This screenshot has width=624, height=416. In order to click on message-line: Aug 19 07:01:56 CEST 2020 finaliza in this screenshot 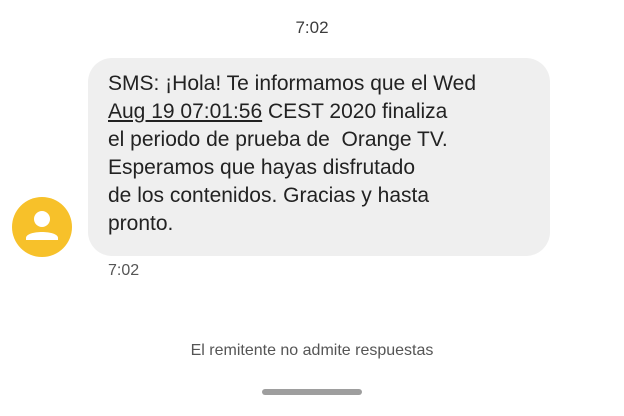, I will do `click(321, 112)`.